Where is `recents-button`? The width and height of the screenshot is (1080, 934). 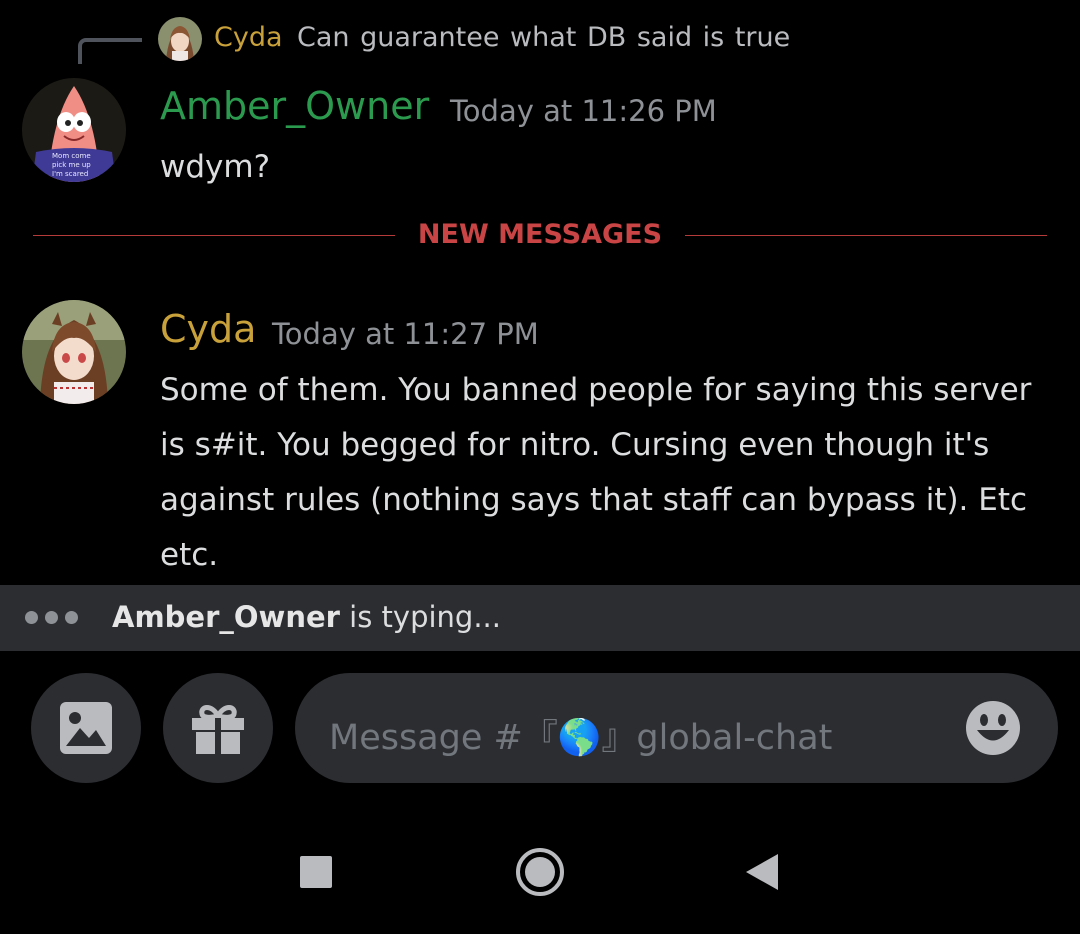
recents-button is located at coordinates (316, 872).